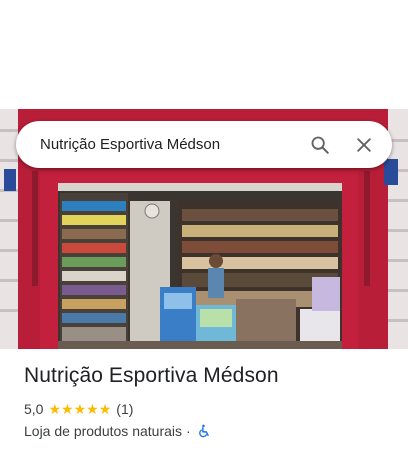  I want to click on search-icon, so click(320, 145).